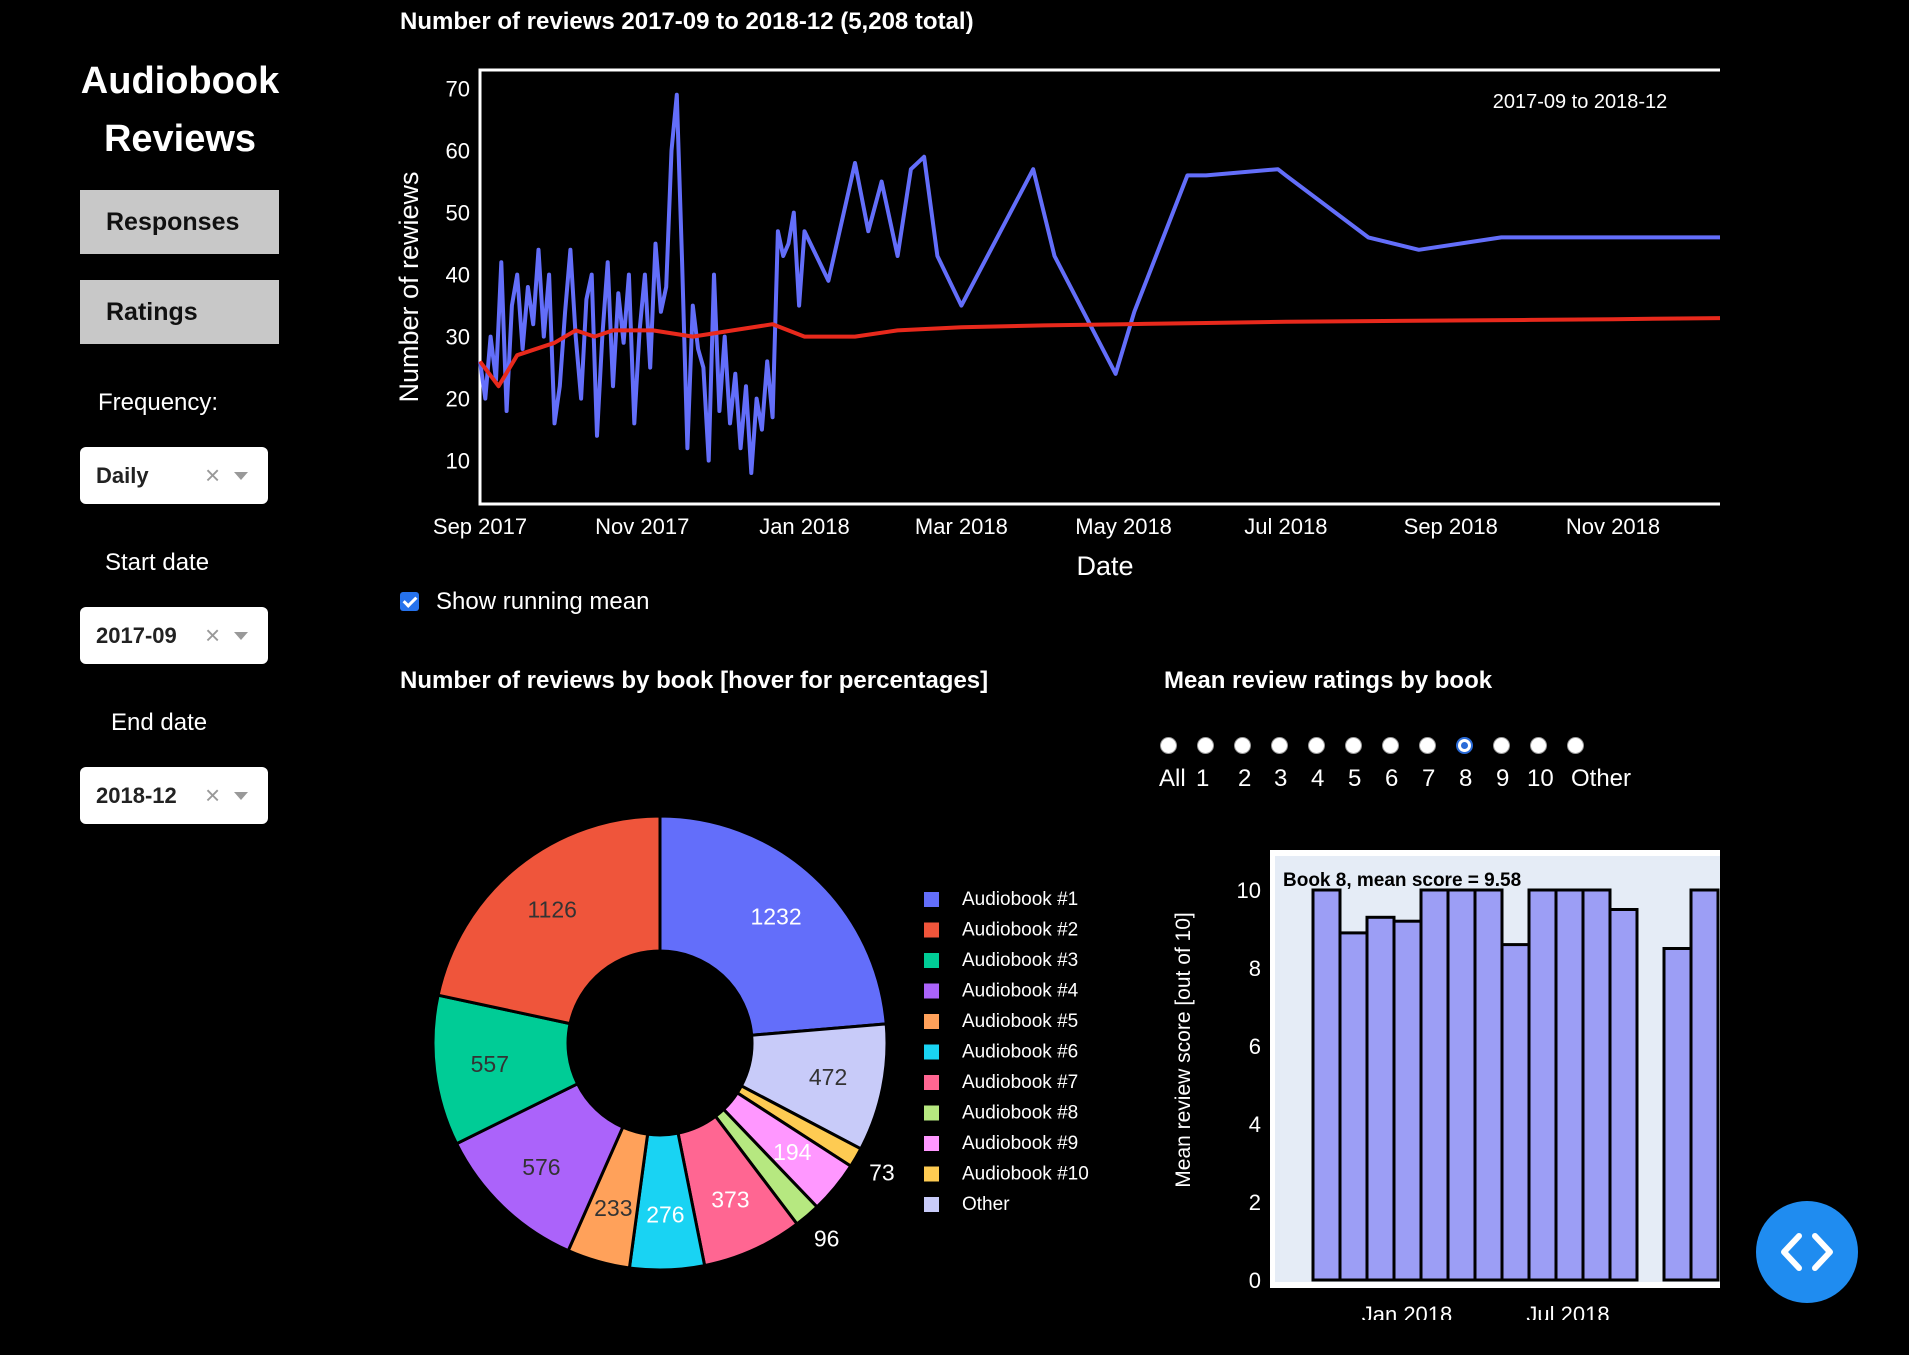 Image resolution: width=1909 pixels, height=1355 pixels. What do you see at coordinates (1465, 779) in the screenshot?
I see `radio-label: 8` at bounding box center [1465, 779].